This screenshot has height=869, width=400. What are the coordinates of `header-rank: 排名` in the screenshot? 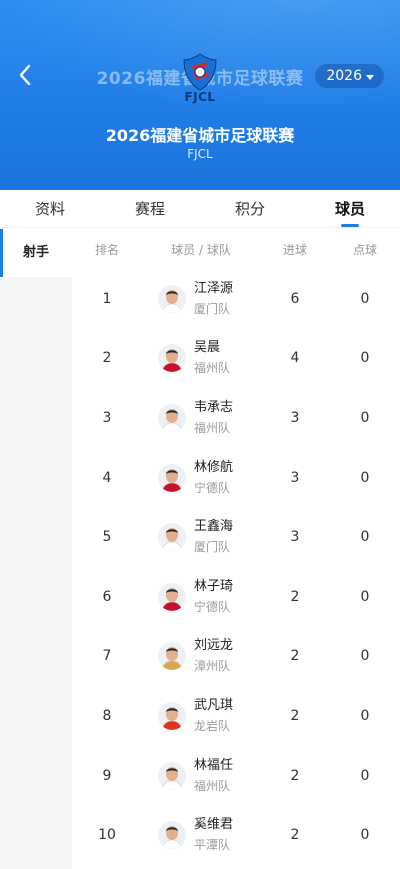 It's located at (106, 249).